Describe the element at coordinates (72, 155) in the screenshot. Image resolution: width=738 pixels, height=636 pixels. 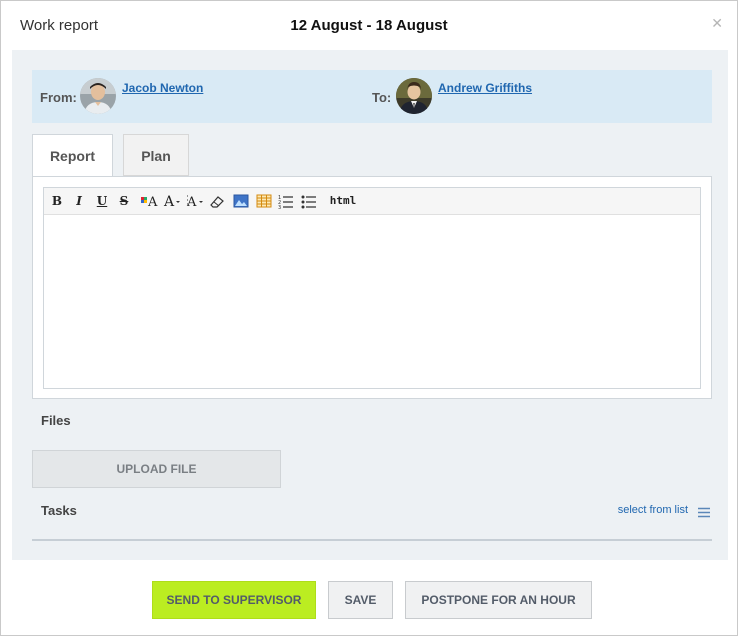
I see `tab-report: Report` at that location.